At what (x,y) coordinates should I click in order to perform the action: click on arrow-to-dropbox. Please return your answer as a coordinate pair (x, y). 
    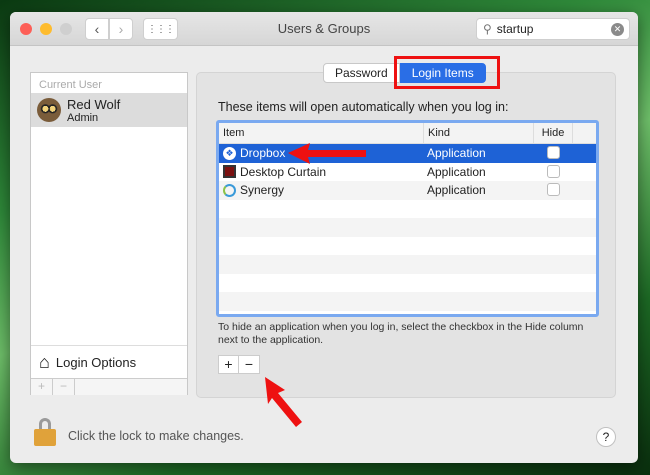
    Looking at the image, I should click on (327, 153).